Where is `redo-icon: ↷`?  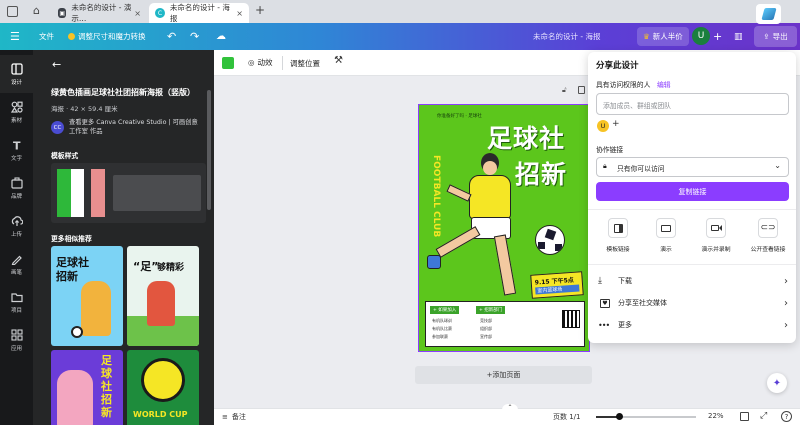
redo-icon: ↷ is located at coordinates (194, 36).